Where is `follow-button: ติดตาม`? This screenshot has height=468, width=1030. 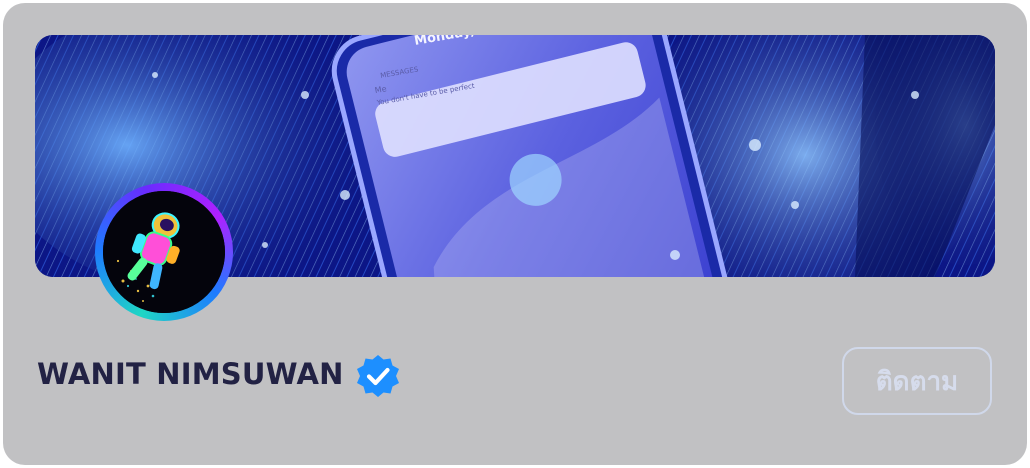
follow-button: ติดตาม is located at coordinates (917, 381).